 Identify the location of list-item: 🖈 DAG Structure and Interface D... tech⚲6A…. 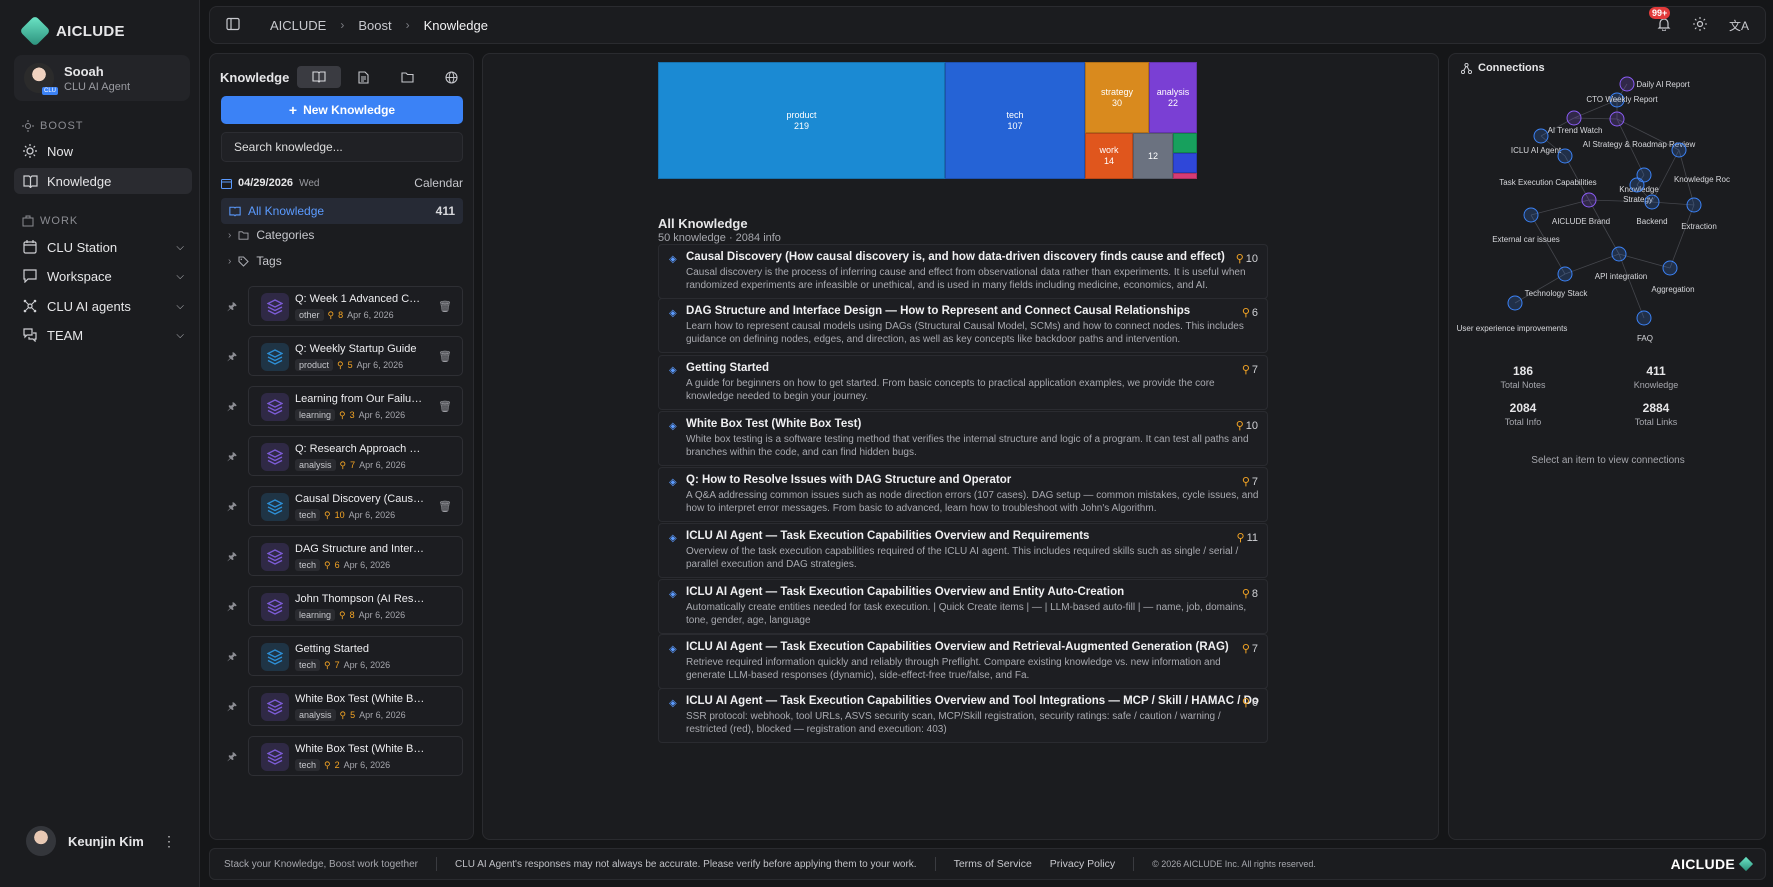
(345, 556).